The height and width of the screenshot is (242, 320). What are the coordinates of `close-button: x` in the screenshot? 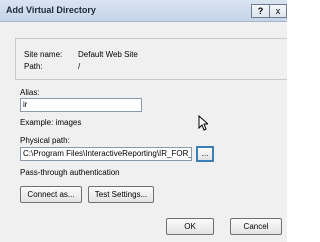 It's located at (278, 11).